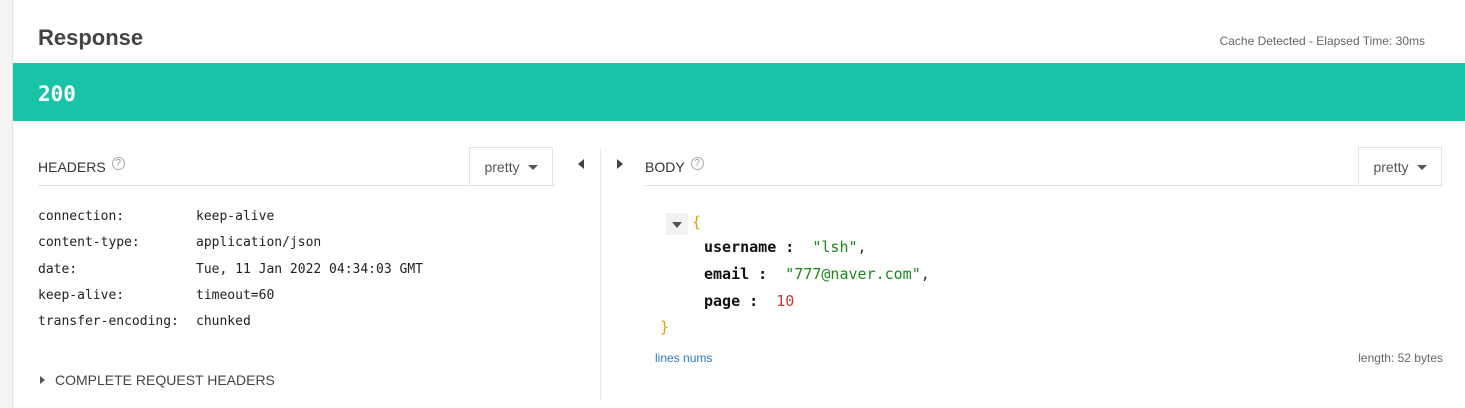 This screenshot has width=1465, height=408. I want to click on headers-label-group: HEADERS?, so click(81, 166).